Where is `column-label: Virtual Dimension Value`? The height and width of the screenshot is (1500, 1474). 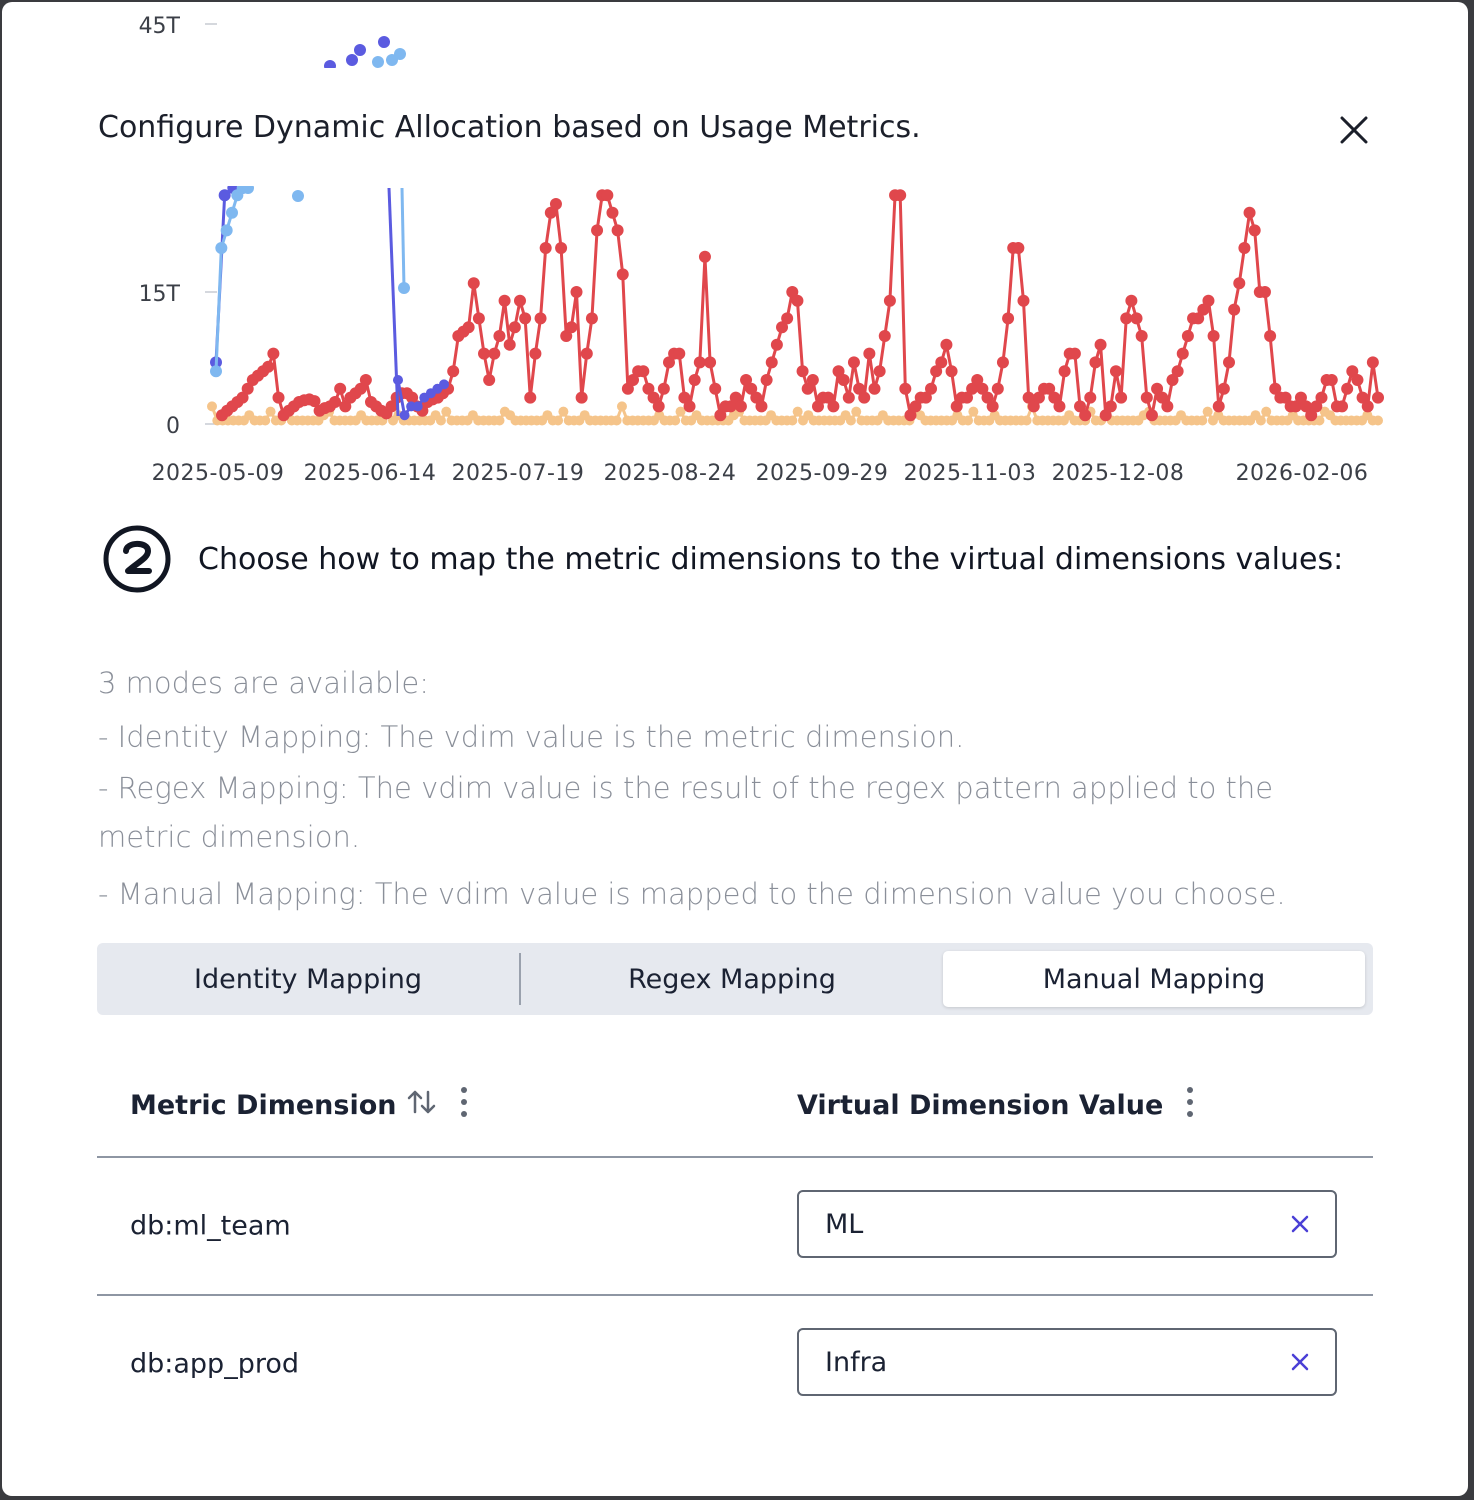
column-label: Virtual Dimension Value is located at coordinates (980, 1105).